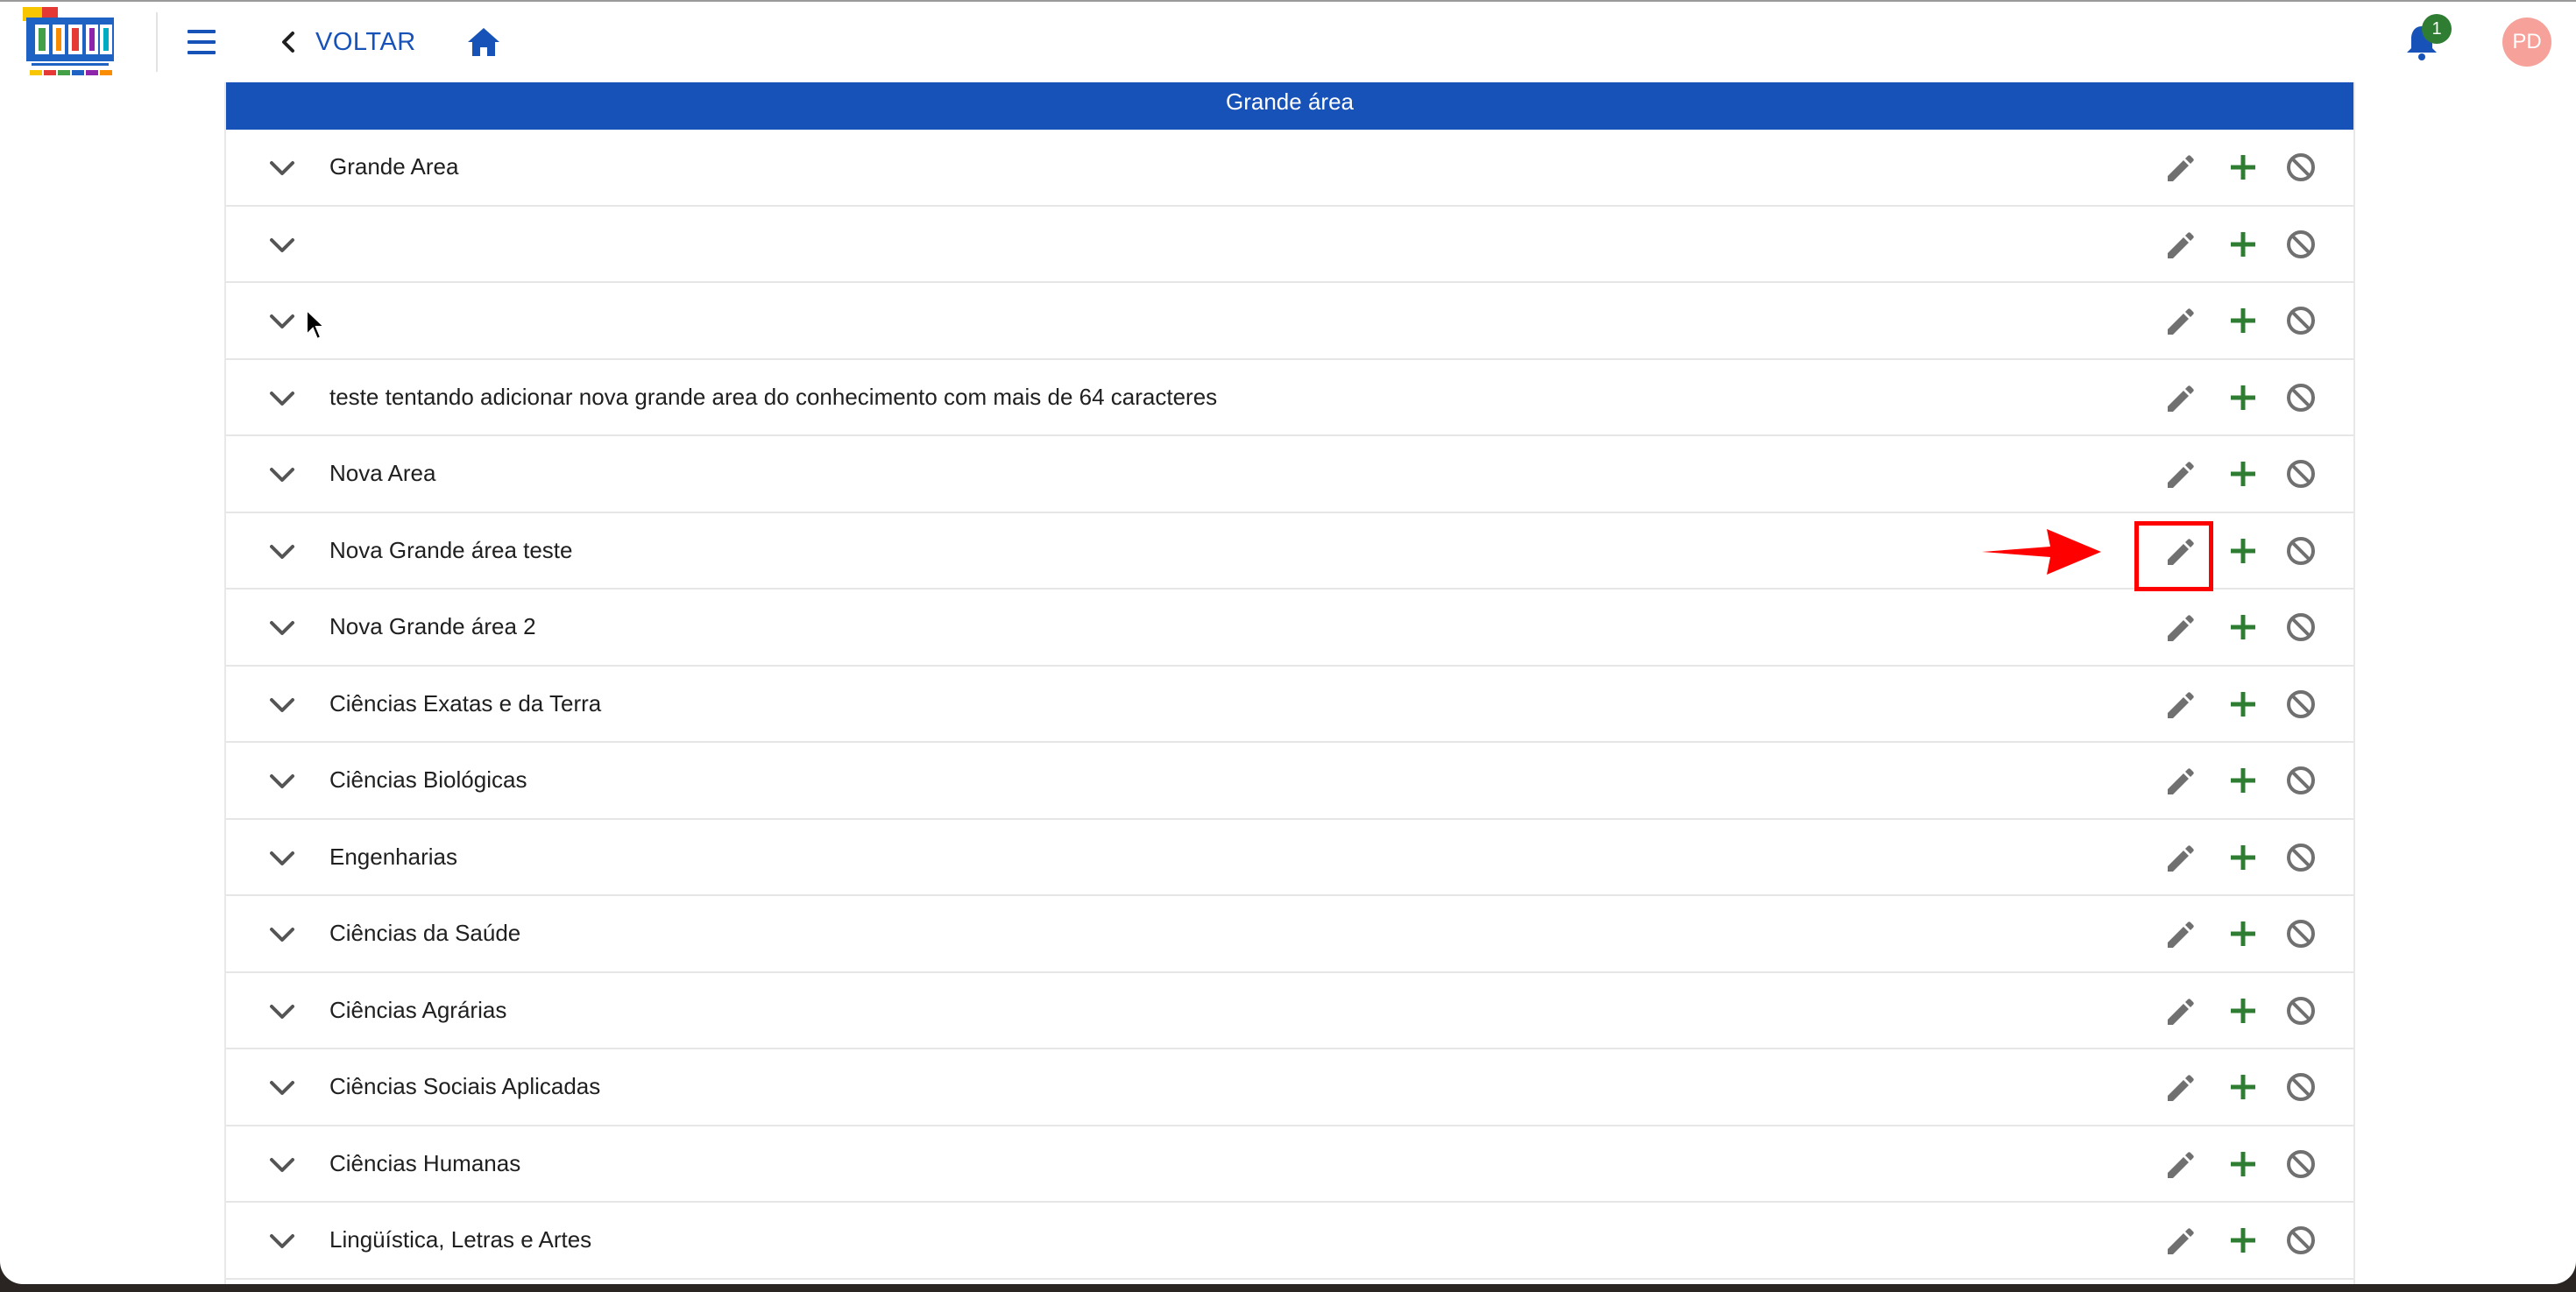  What do you see at coordinates (365, 41) in the screenshot?
I see `back-label: VOLTAR` at bounding box center [365, 41].